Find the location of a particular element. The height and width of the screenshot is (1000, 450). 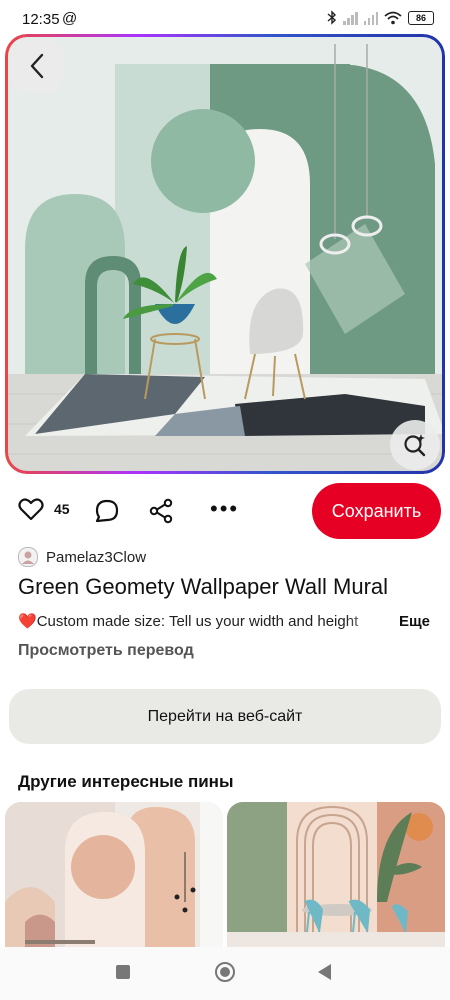

visual-search-button is located at coordinates (415, 445).